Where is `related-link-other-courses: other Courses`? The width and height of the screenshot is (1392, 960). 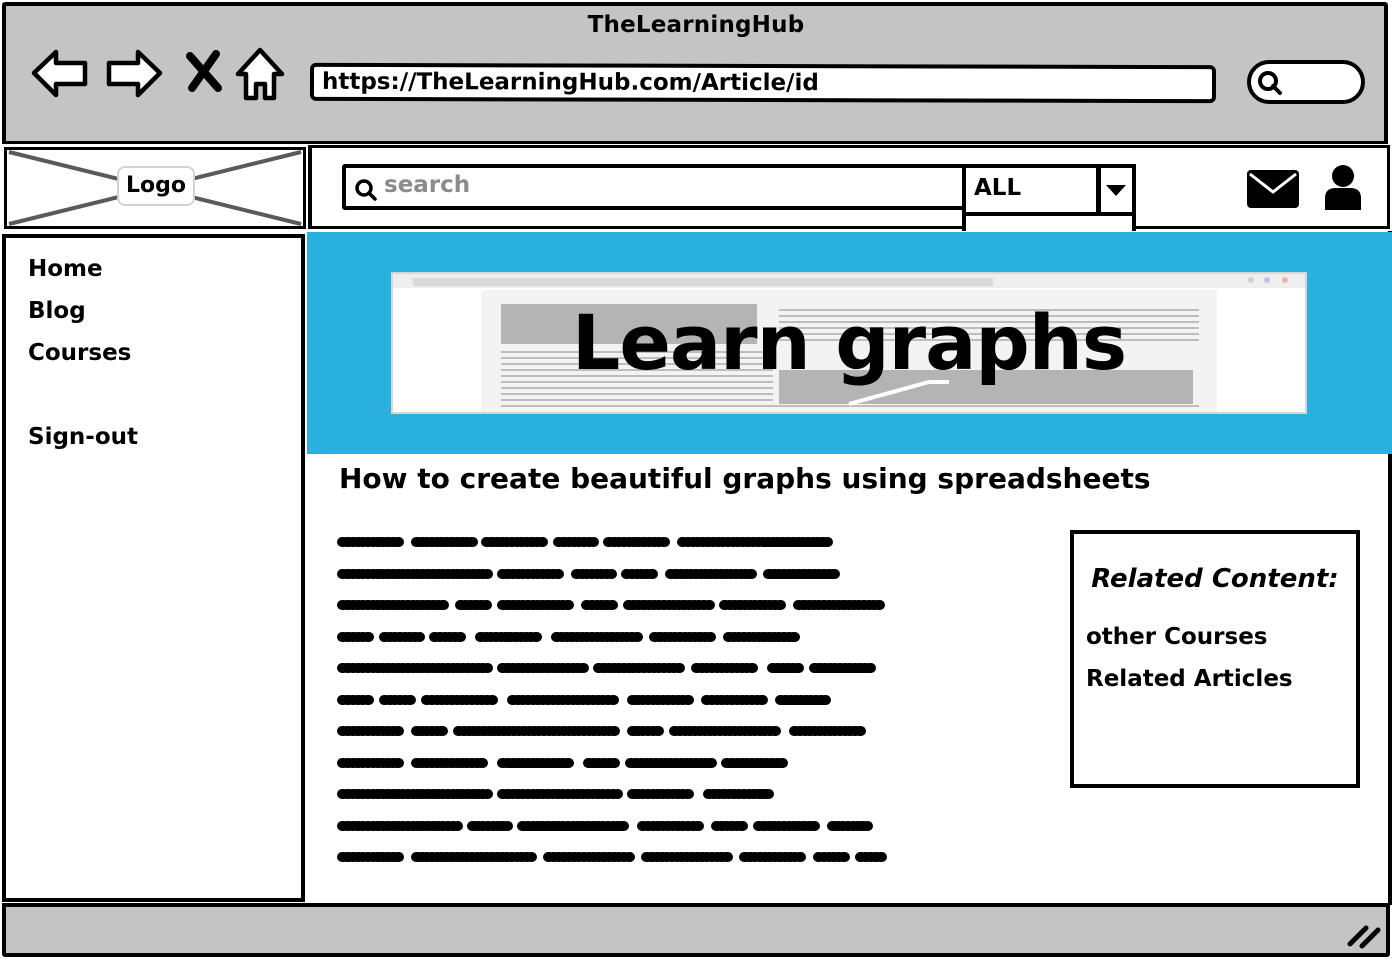 related-link-other-courses: other Courses is located at coordinates (1177, 637).